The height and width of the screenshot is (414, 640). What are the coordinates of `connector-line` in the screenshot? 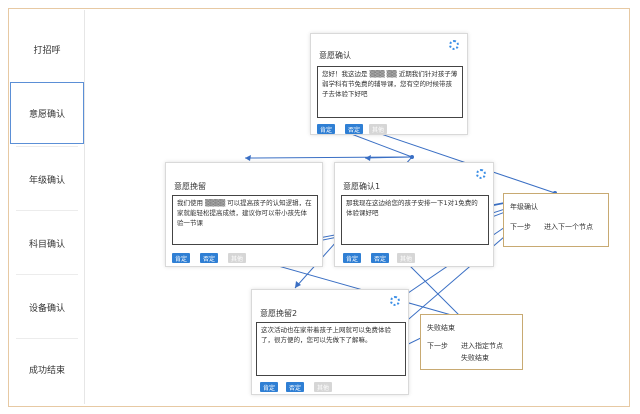 It's located at (379, 144).